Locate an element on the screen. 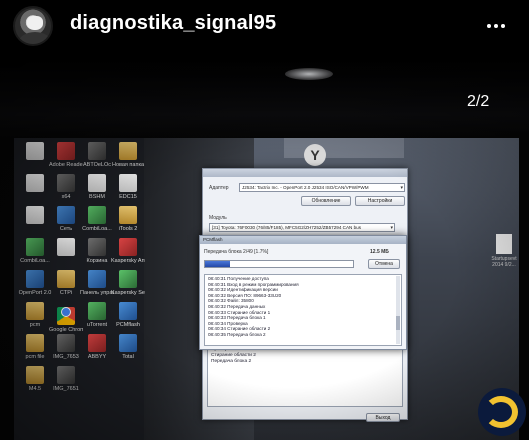  desktop-icon-label: Сеть is located at coordinates (66, 229).